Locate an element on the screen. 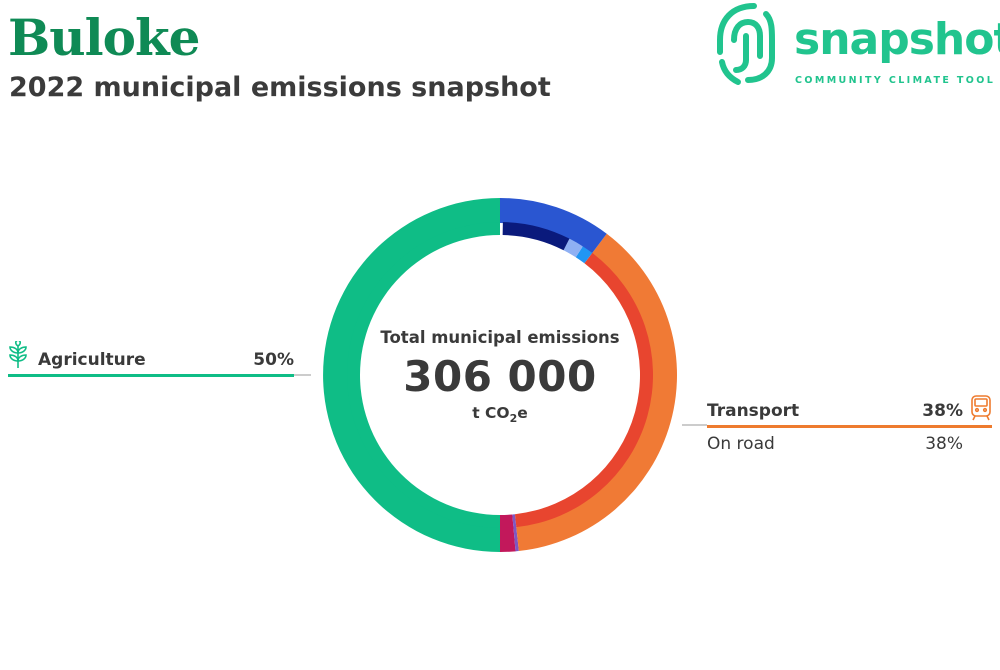 The image size is (1000, 670). train-icon is located at coordinates (981, 408).